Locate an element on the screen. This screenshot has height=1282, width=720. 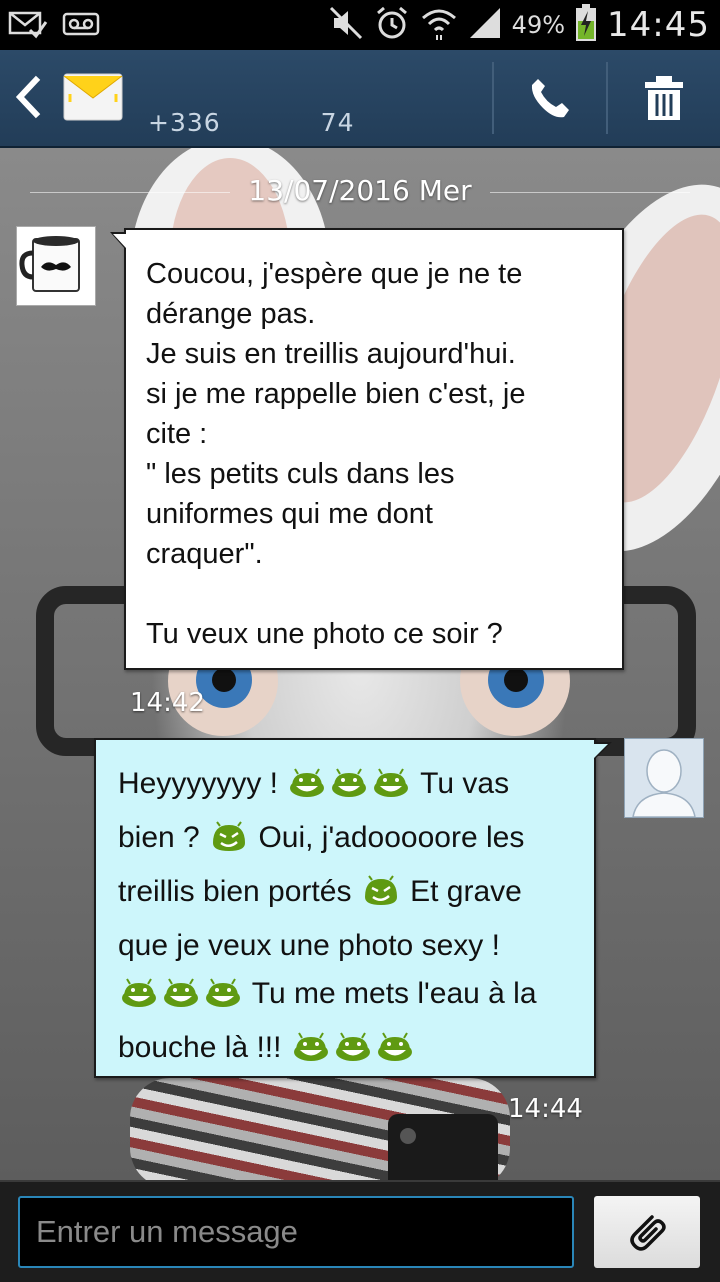
back-button is located at coordinates (32, 98).